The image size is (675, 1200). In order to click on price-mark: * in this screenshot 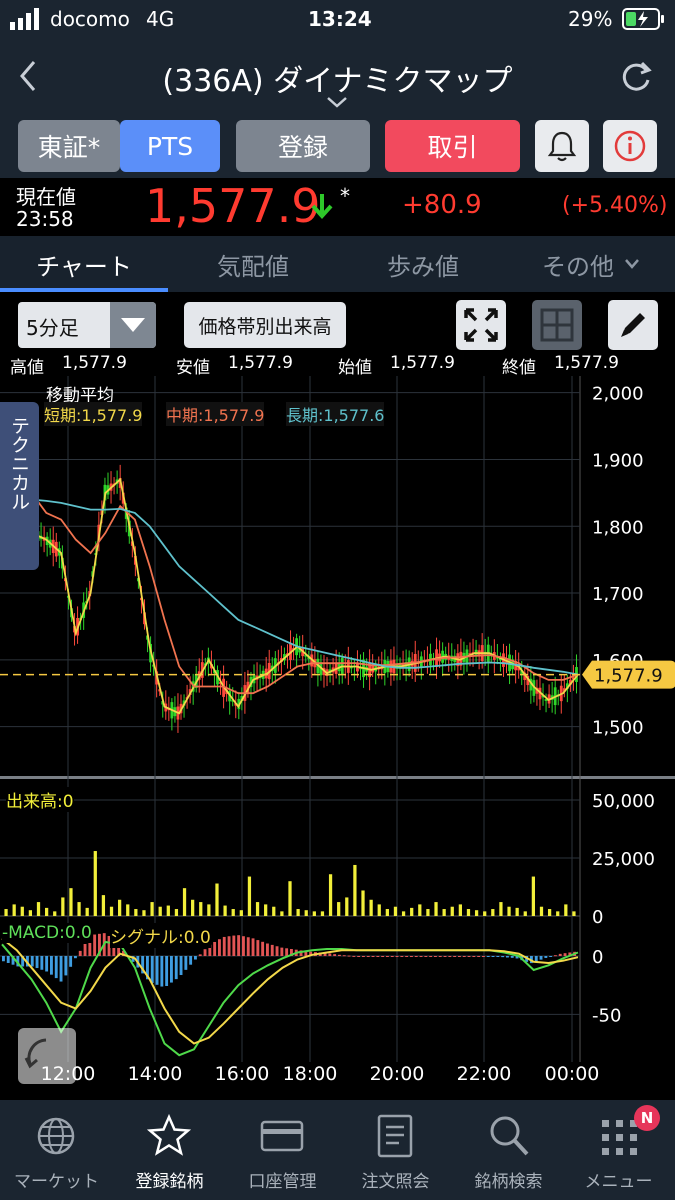, I will do `click(345, 196)`.